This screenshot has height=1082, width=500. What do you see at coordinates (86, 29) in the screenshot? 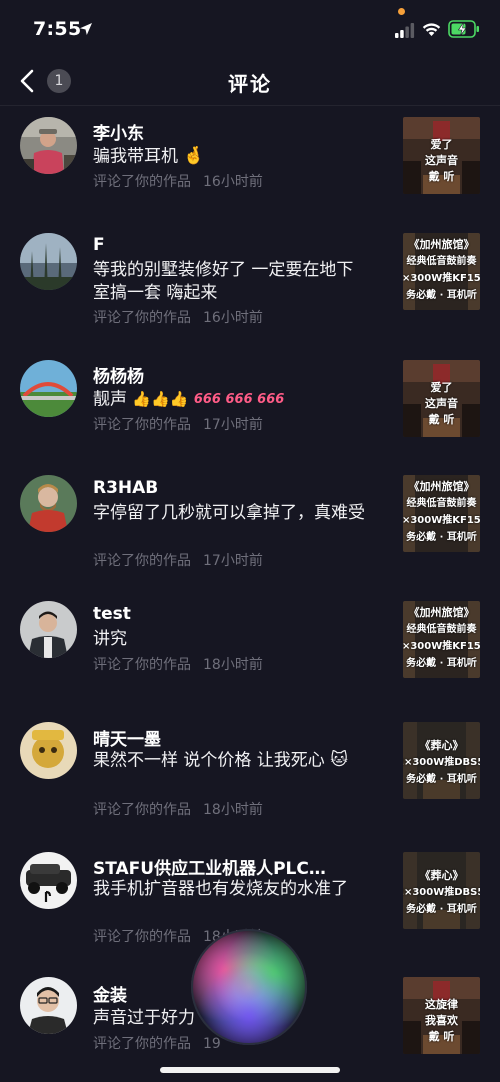
I see `location-arrow-icon` at bounding box center [86, 29].